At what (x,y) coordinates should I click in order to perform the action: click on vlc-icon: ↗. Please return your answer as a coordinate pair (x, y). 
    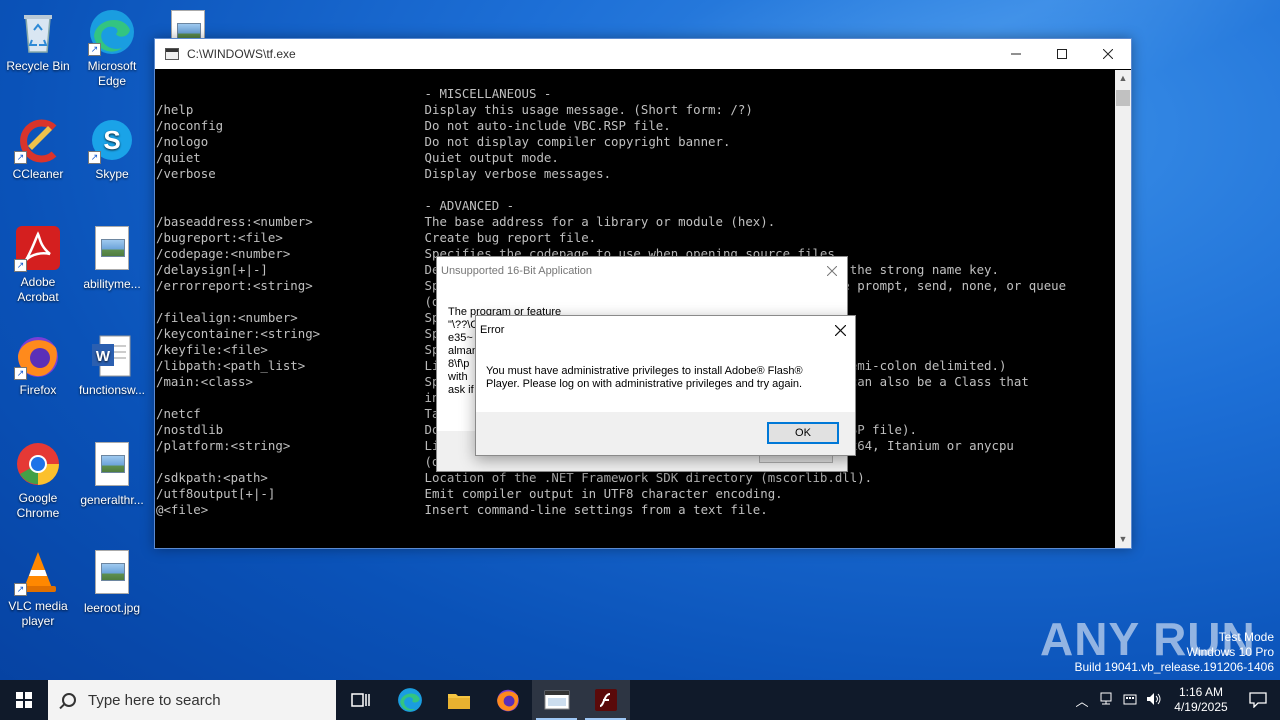
    Looking at the image, I should click on (38, 572).